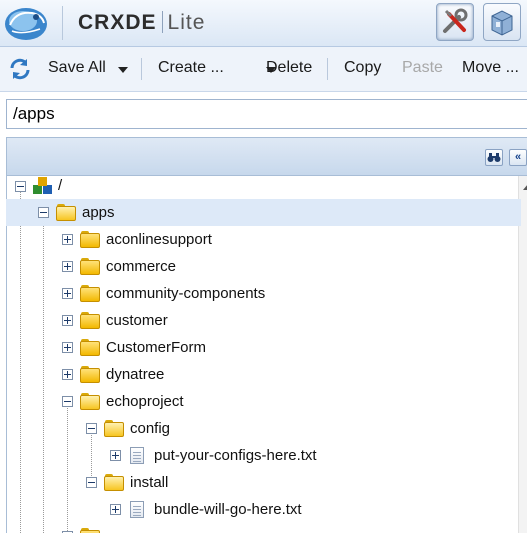 The width and height of the screenshot is (527, 533). What do you see at coordinates (77, 68) in the screenshot?
I see `save-all-button: Save All` at bounding box center [77, 68].